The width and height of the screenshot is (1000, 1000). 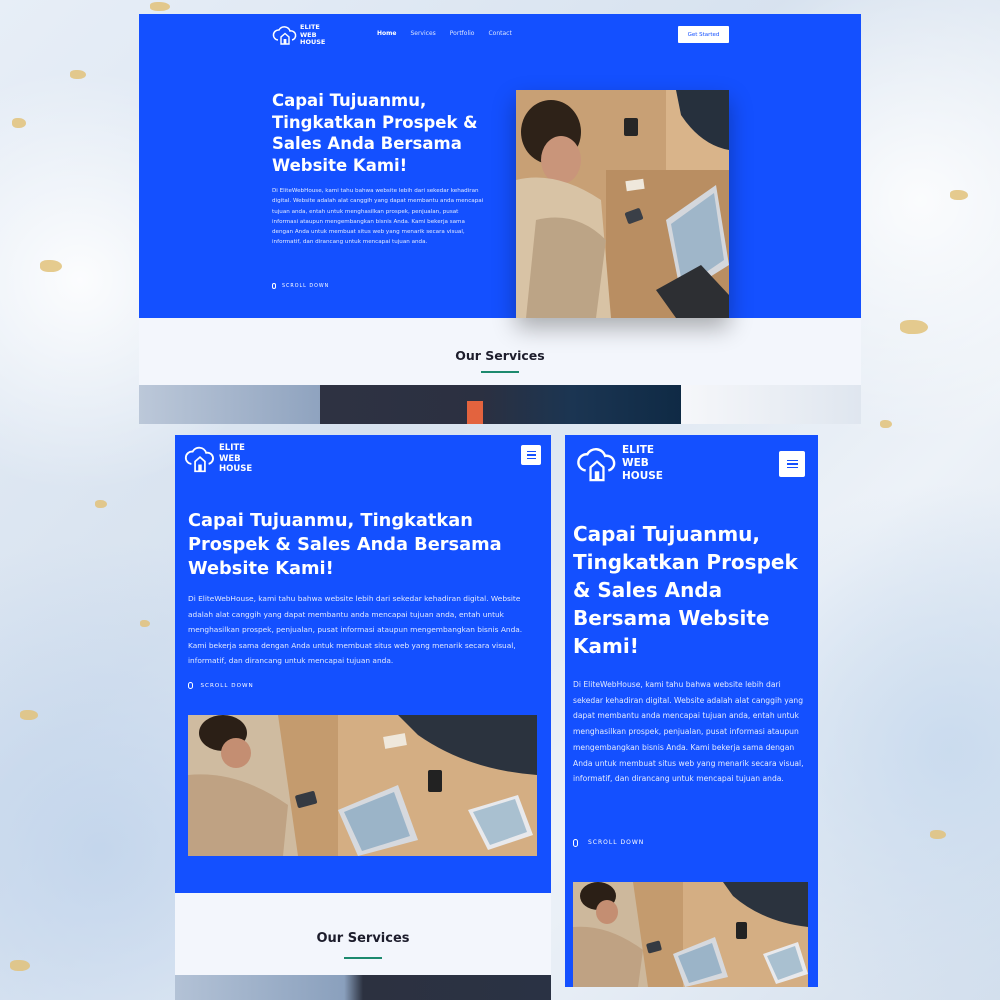 I want to click on preview-accent-block, so click(x=475, y=412).